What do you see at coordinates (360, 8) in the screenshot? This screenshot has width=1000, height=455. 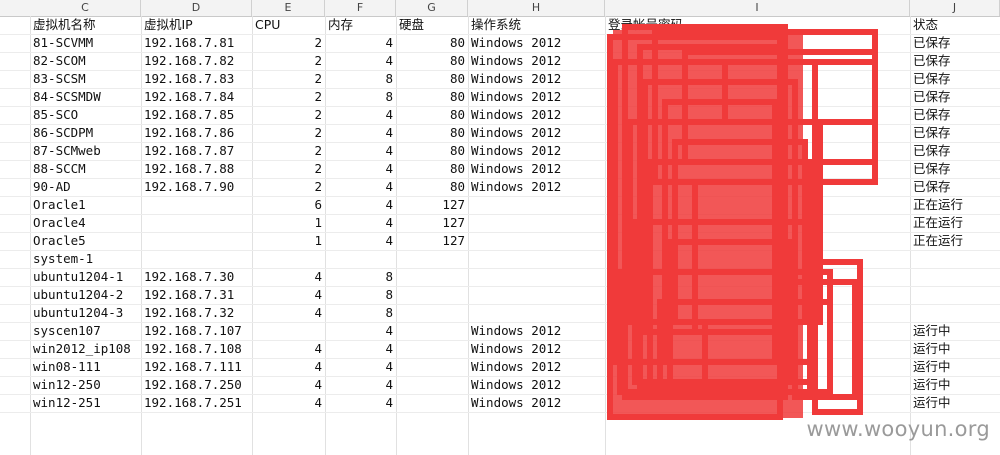 I see `column-header-f: F` at bounding box center [360, 8].